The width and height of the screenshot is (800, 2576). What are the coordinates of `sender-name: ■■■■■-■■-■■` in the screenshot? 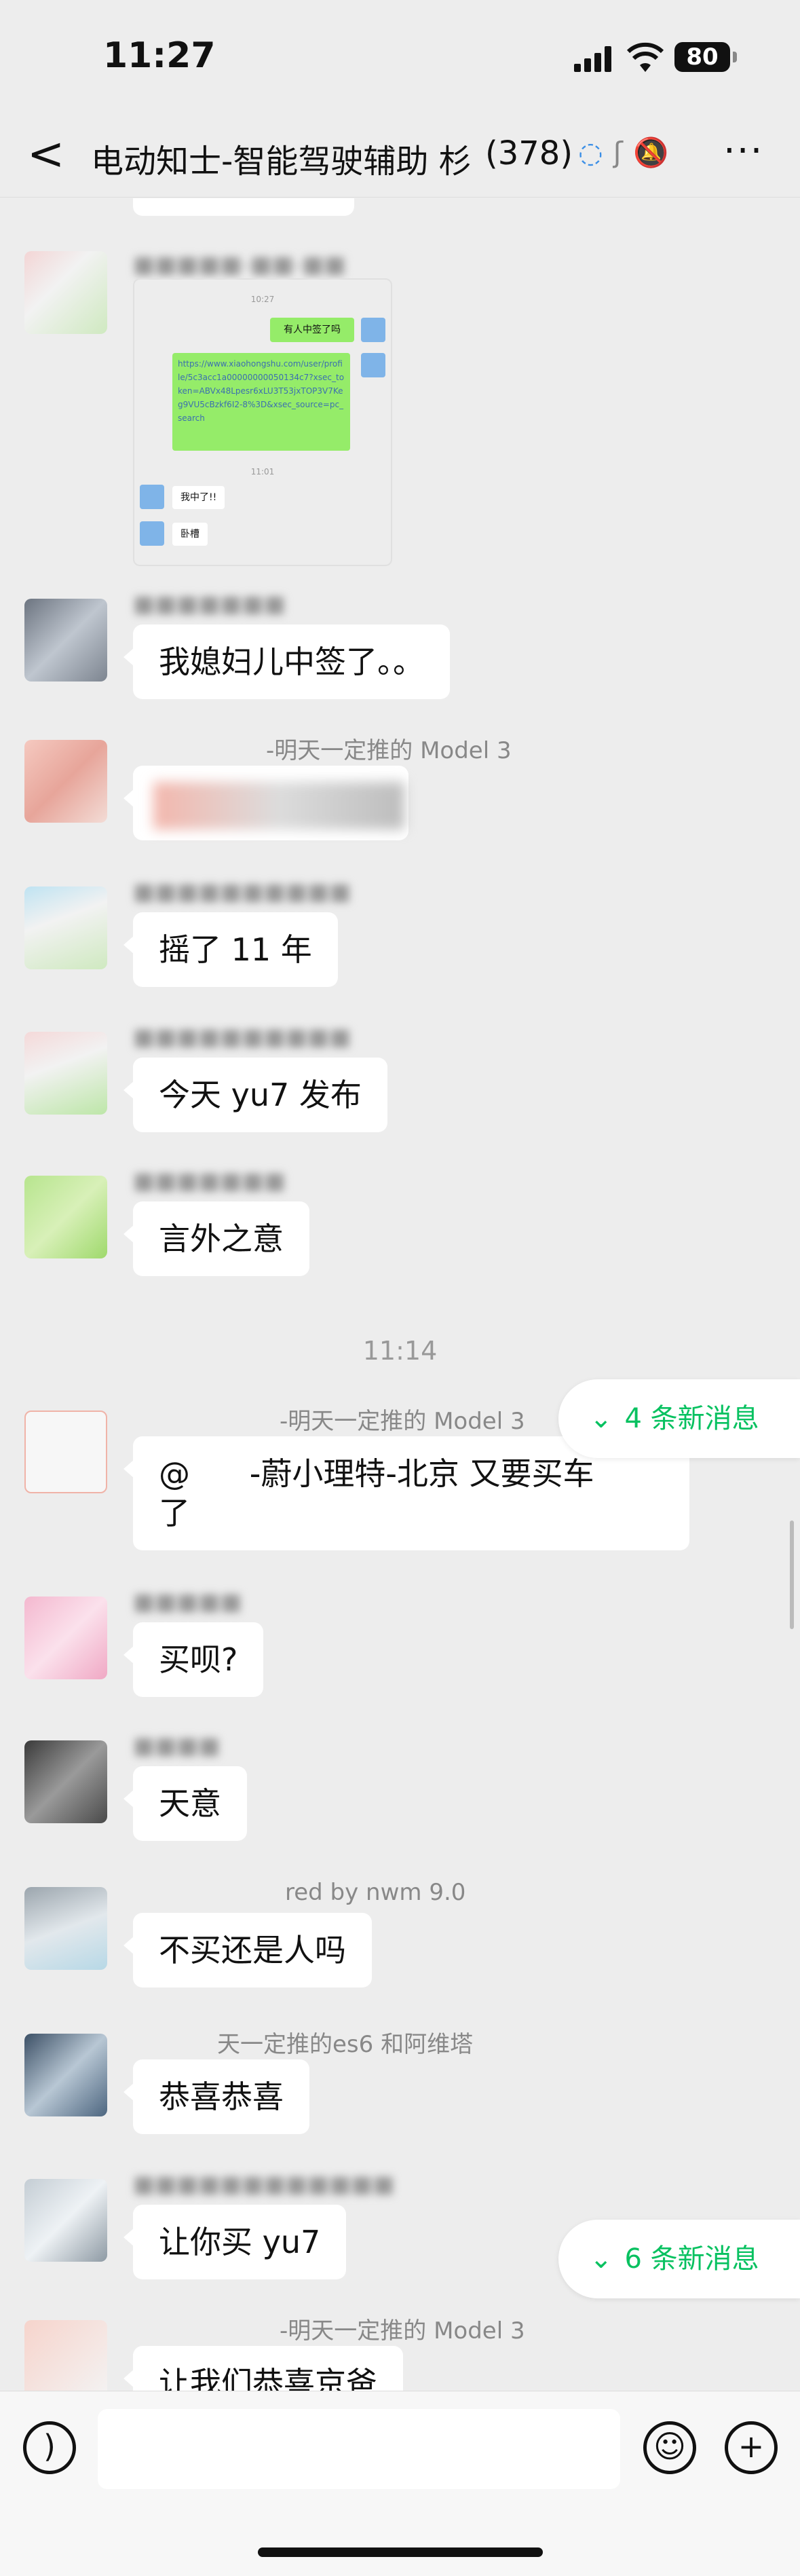 It's located at (239, 265).